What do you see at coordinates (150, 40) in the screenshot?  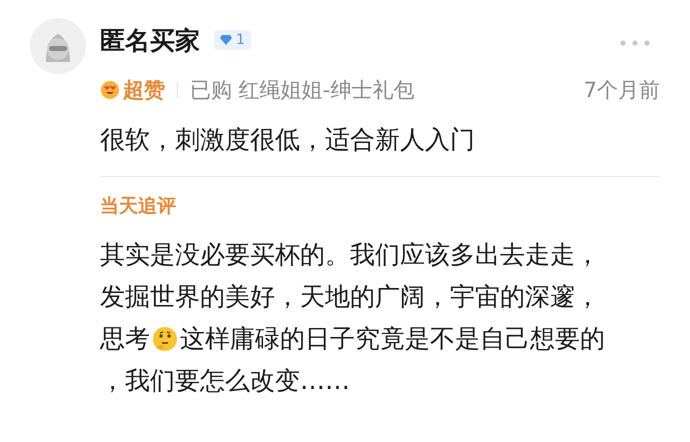 I see `user-name: 匿名买家` at bounding box center [150, 40].